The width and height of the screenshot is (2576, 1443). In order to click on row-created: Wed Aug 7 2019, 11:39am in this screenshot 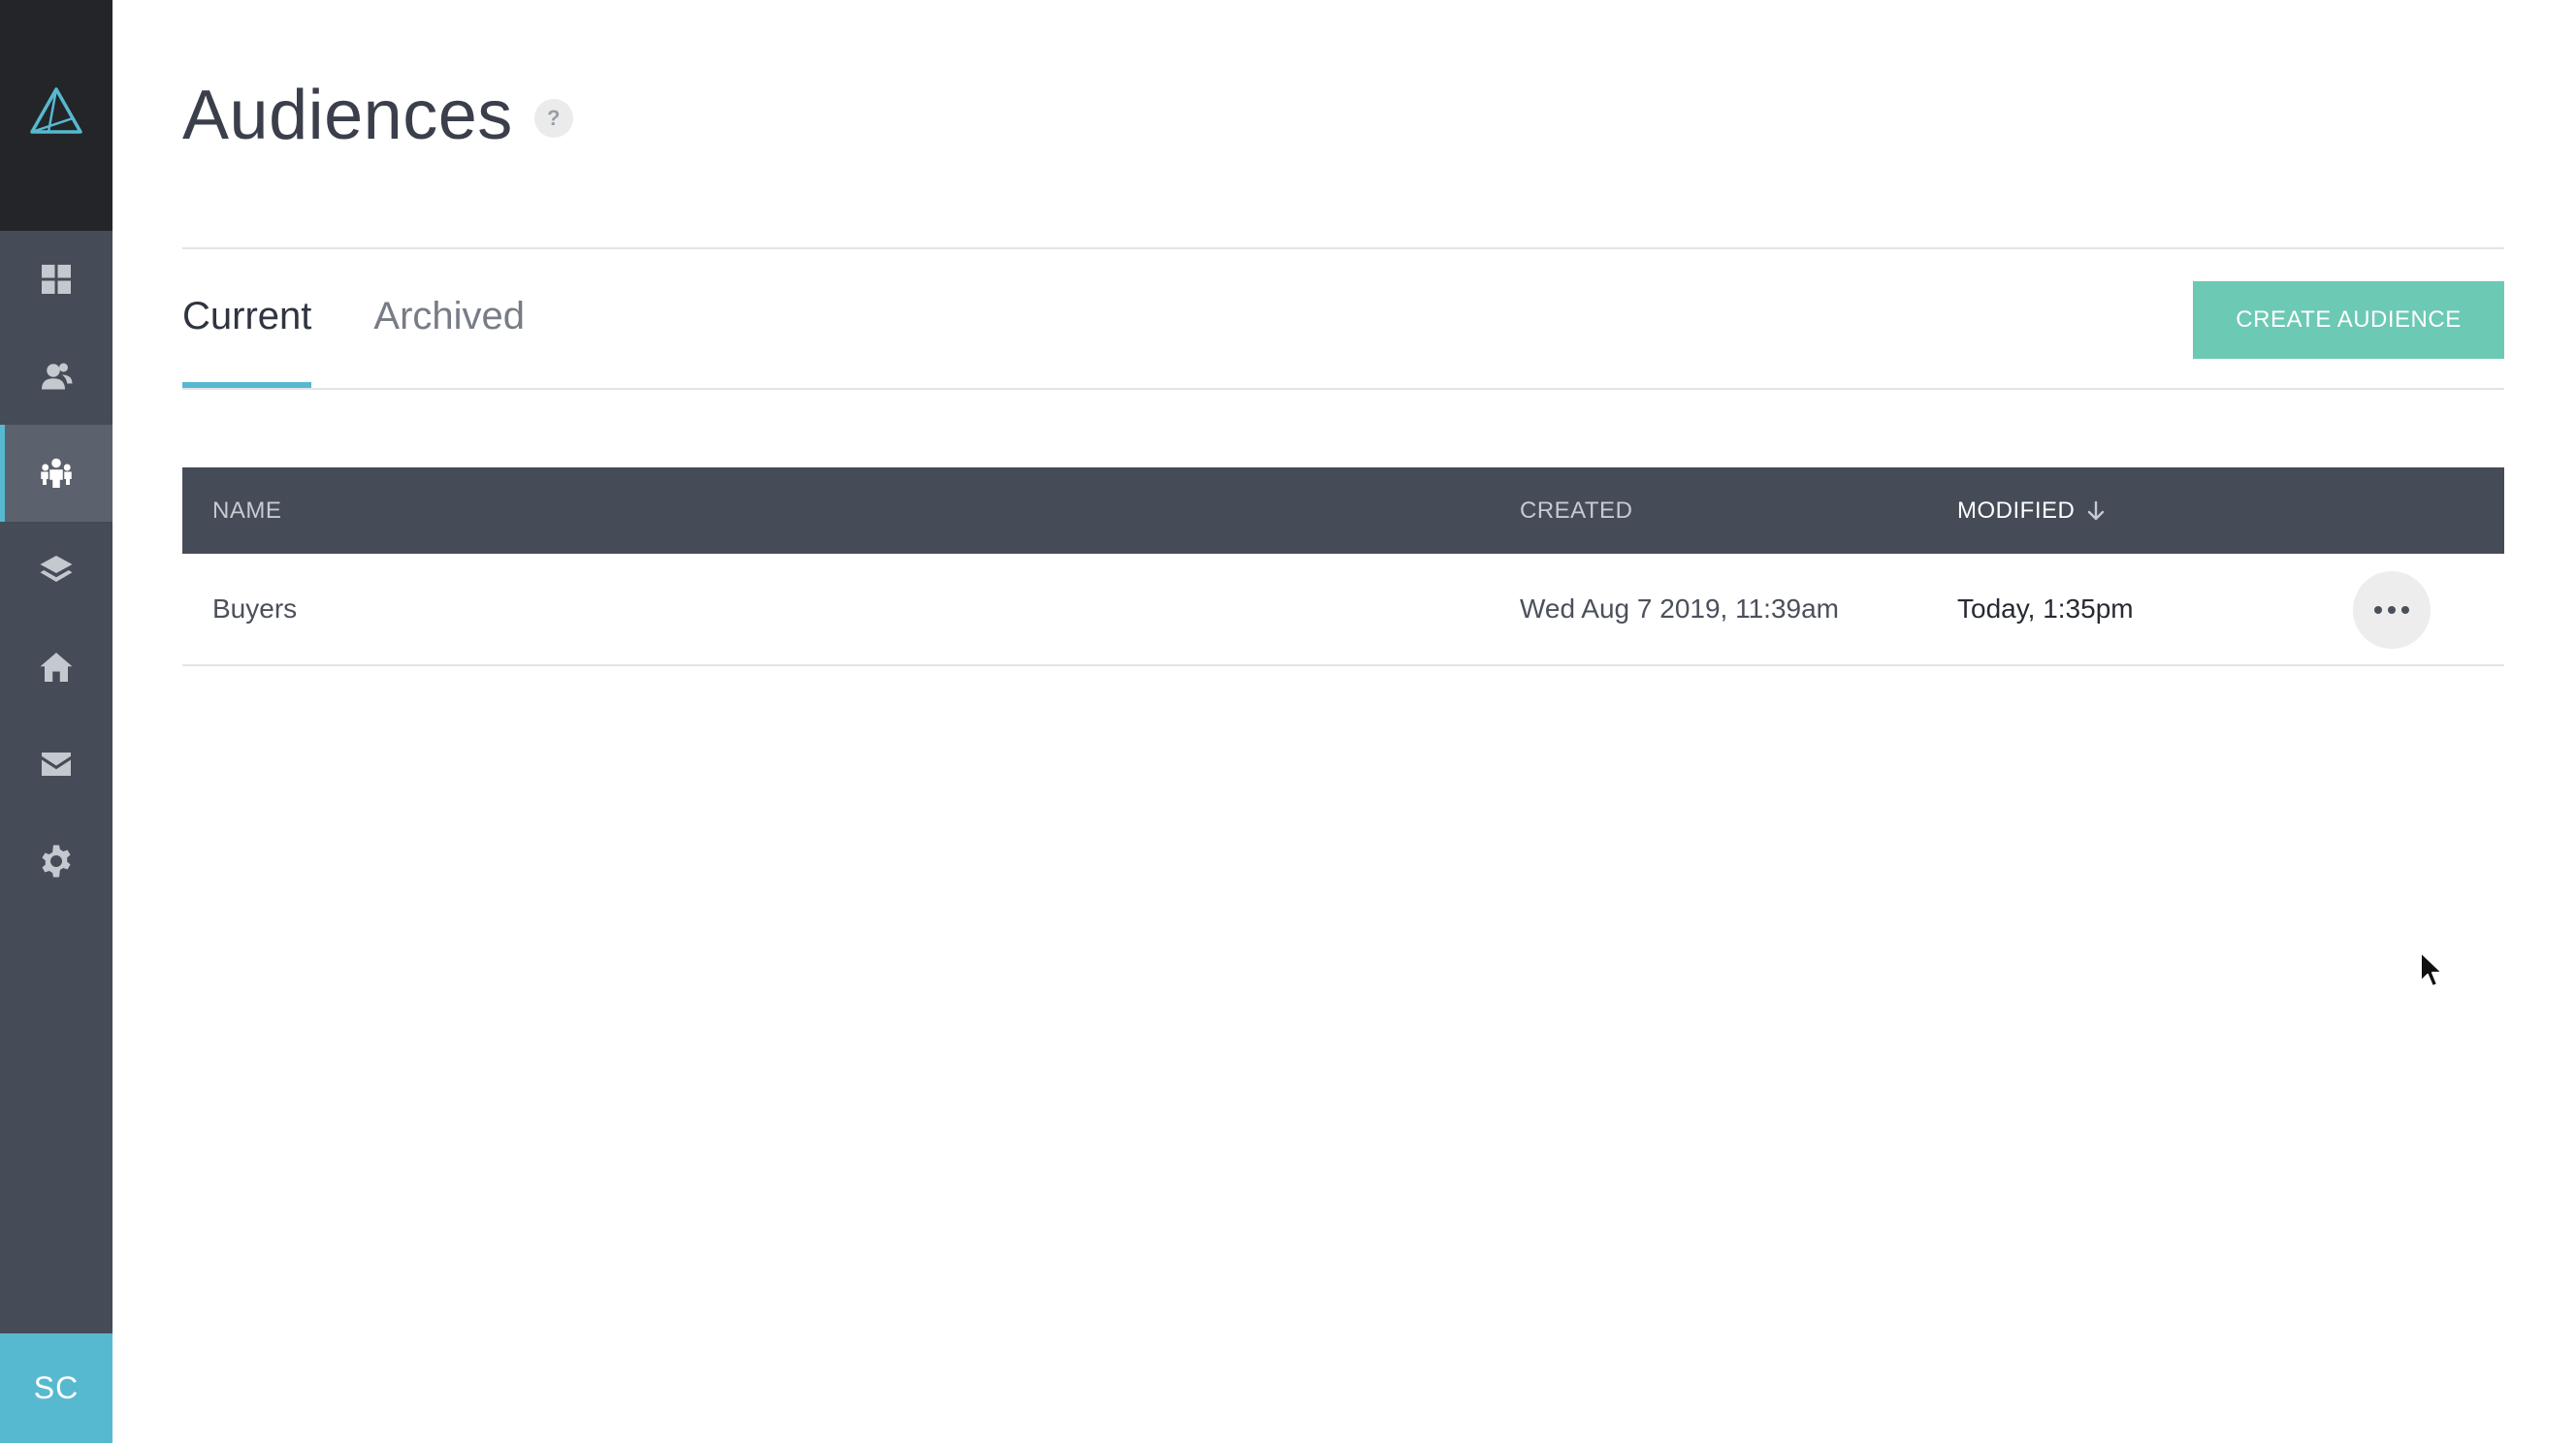, I will do `click(1679, 608)`.